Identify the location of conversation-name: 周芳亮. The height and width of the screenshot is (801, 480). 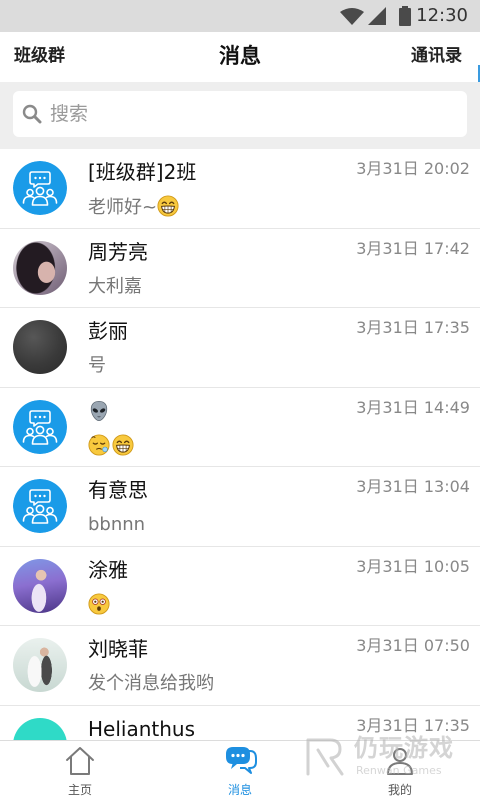
(118, 251).